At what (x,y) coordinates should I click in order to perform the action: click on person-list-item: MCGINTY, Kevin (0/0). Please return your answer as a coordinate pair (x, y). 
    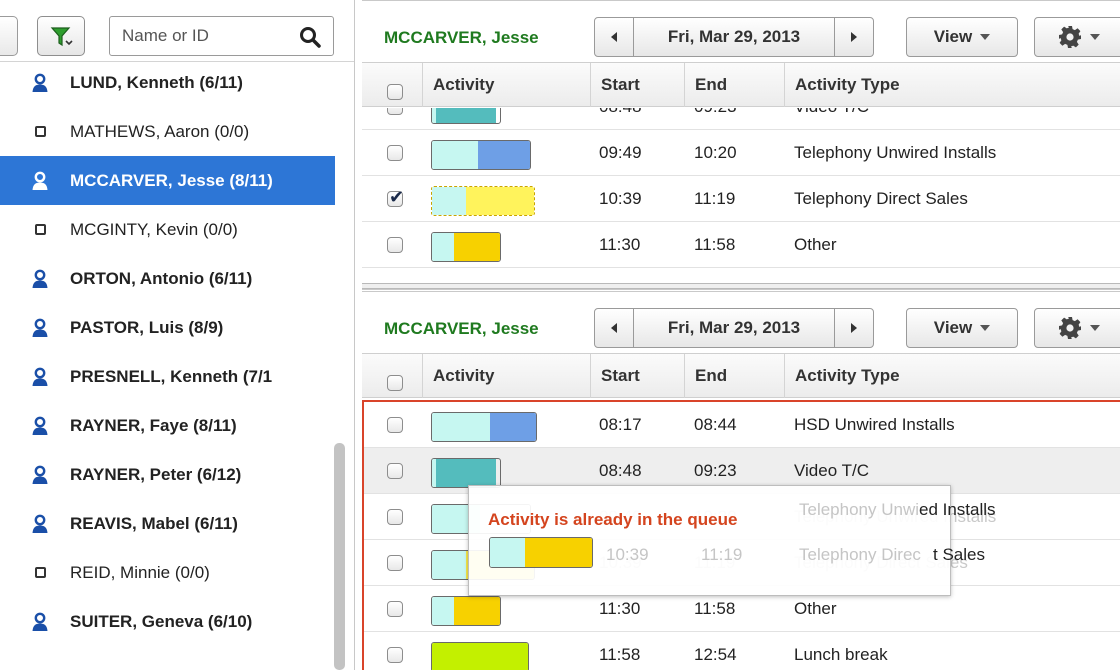
    Looking at the image, I should click on (167, 229).